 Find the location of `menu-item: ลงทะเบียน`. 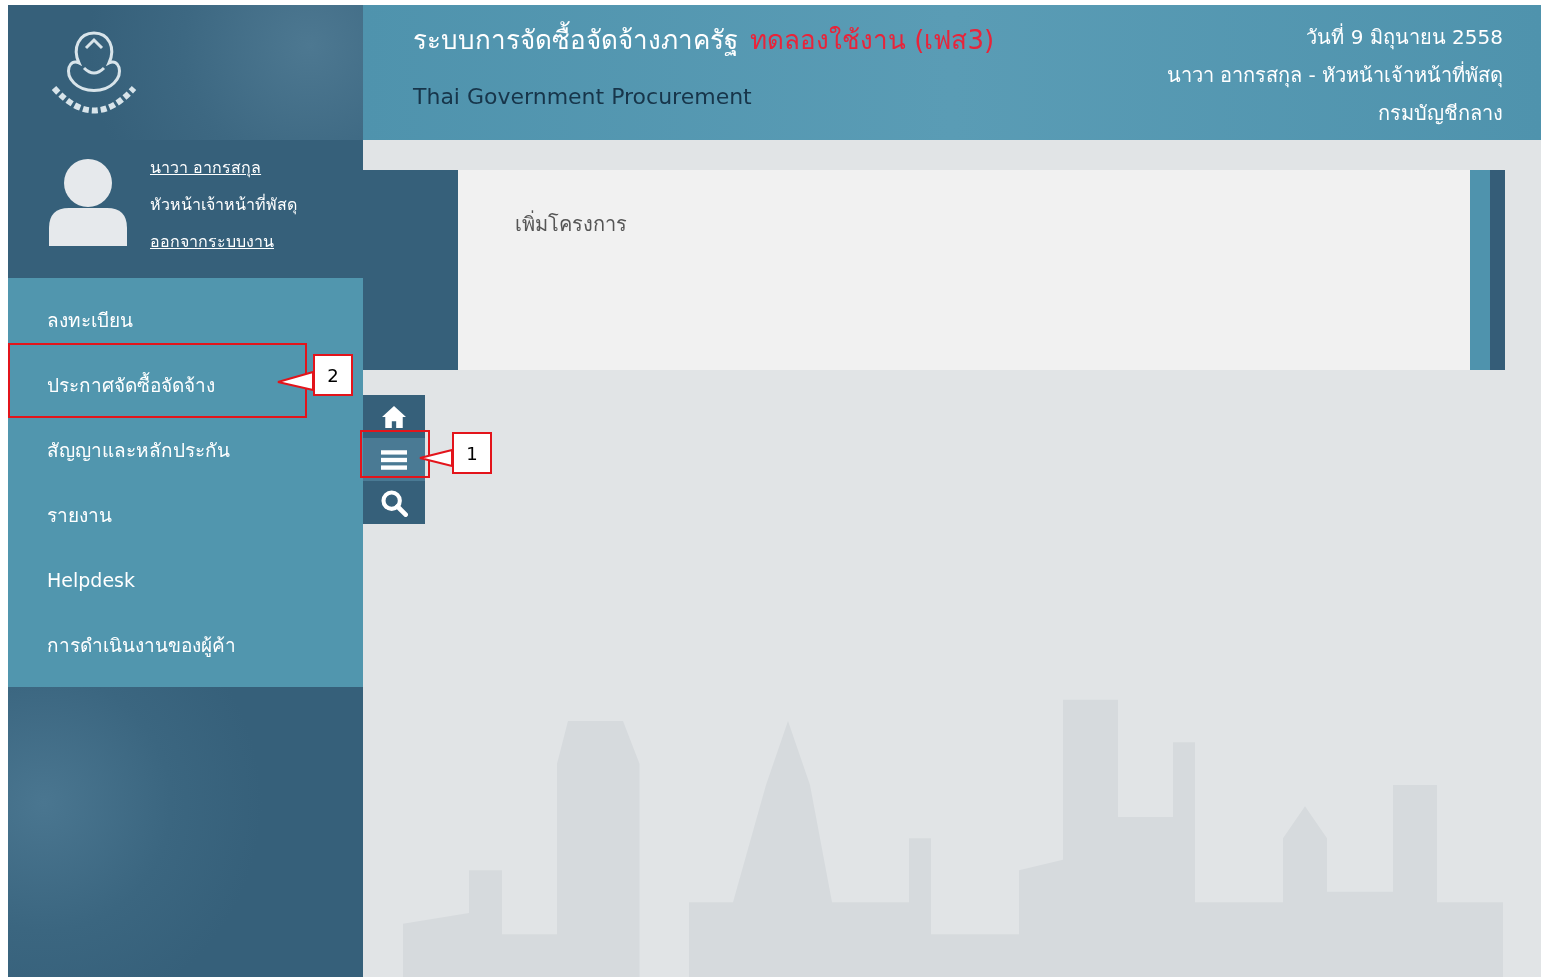

menu-item: ลงทะเบียน is located at coordinates (73, 319).